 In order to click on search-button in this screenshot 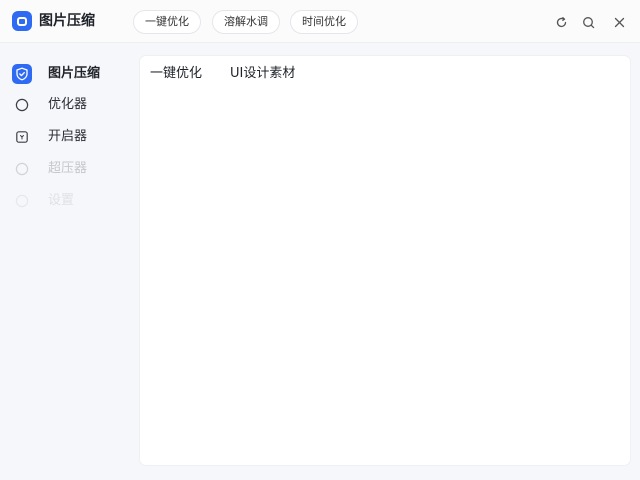, I will do `click(588, 22)`.